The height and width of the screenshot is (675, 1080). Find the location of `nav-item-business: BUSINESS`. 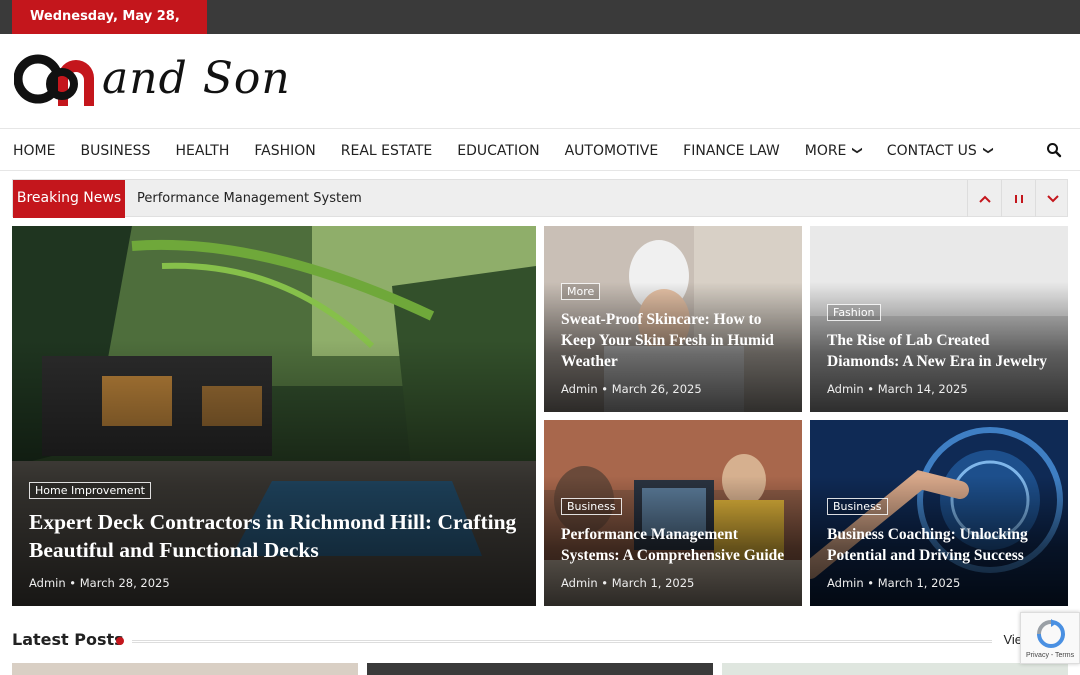

nav-item-business: BUSINESS is located at coordinates (115, 151).